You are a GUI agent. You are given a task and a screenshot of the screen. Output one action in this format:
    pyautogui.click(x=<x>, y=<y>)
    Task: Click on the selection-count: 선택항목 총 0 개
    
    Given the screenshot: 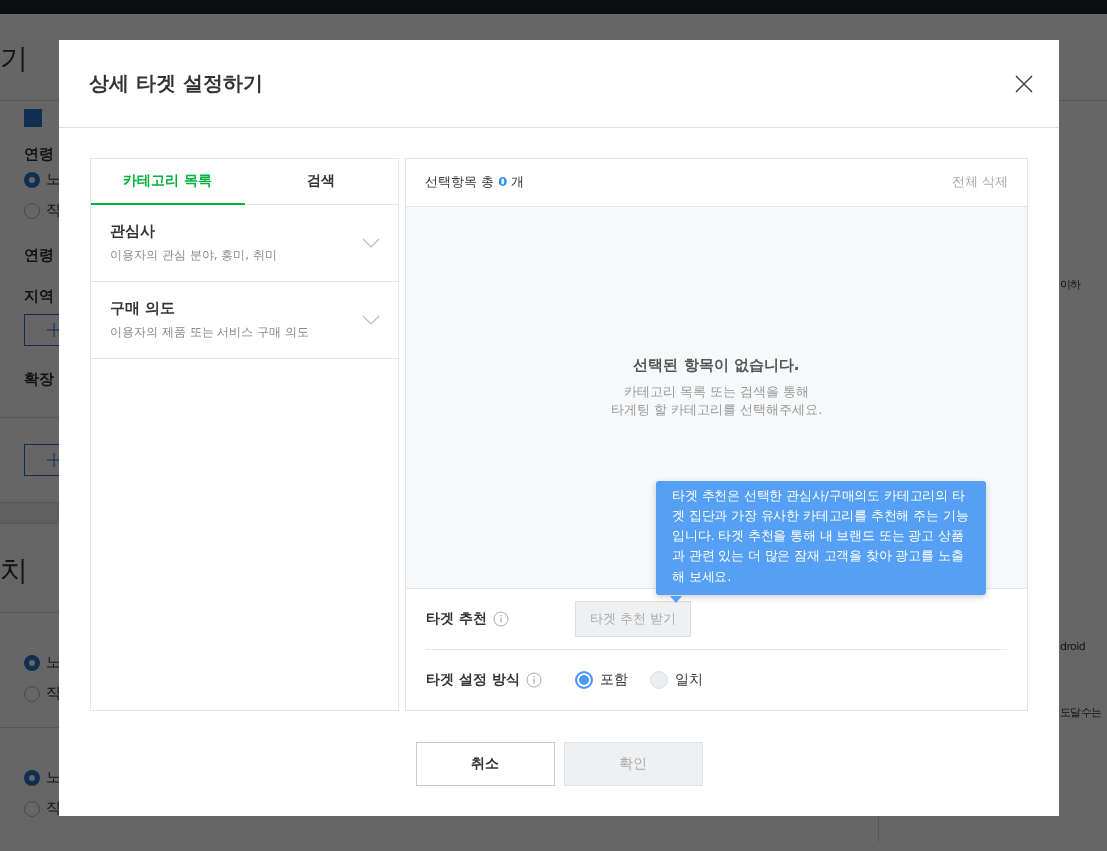 What is the action you would take?
    pyautogui.click(x=475, y=182)
    